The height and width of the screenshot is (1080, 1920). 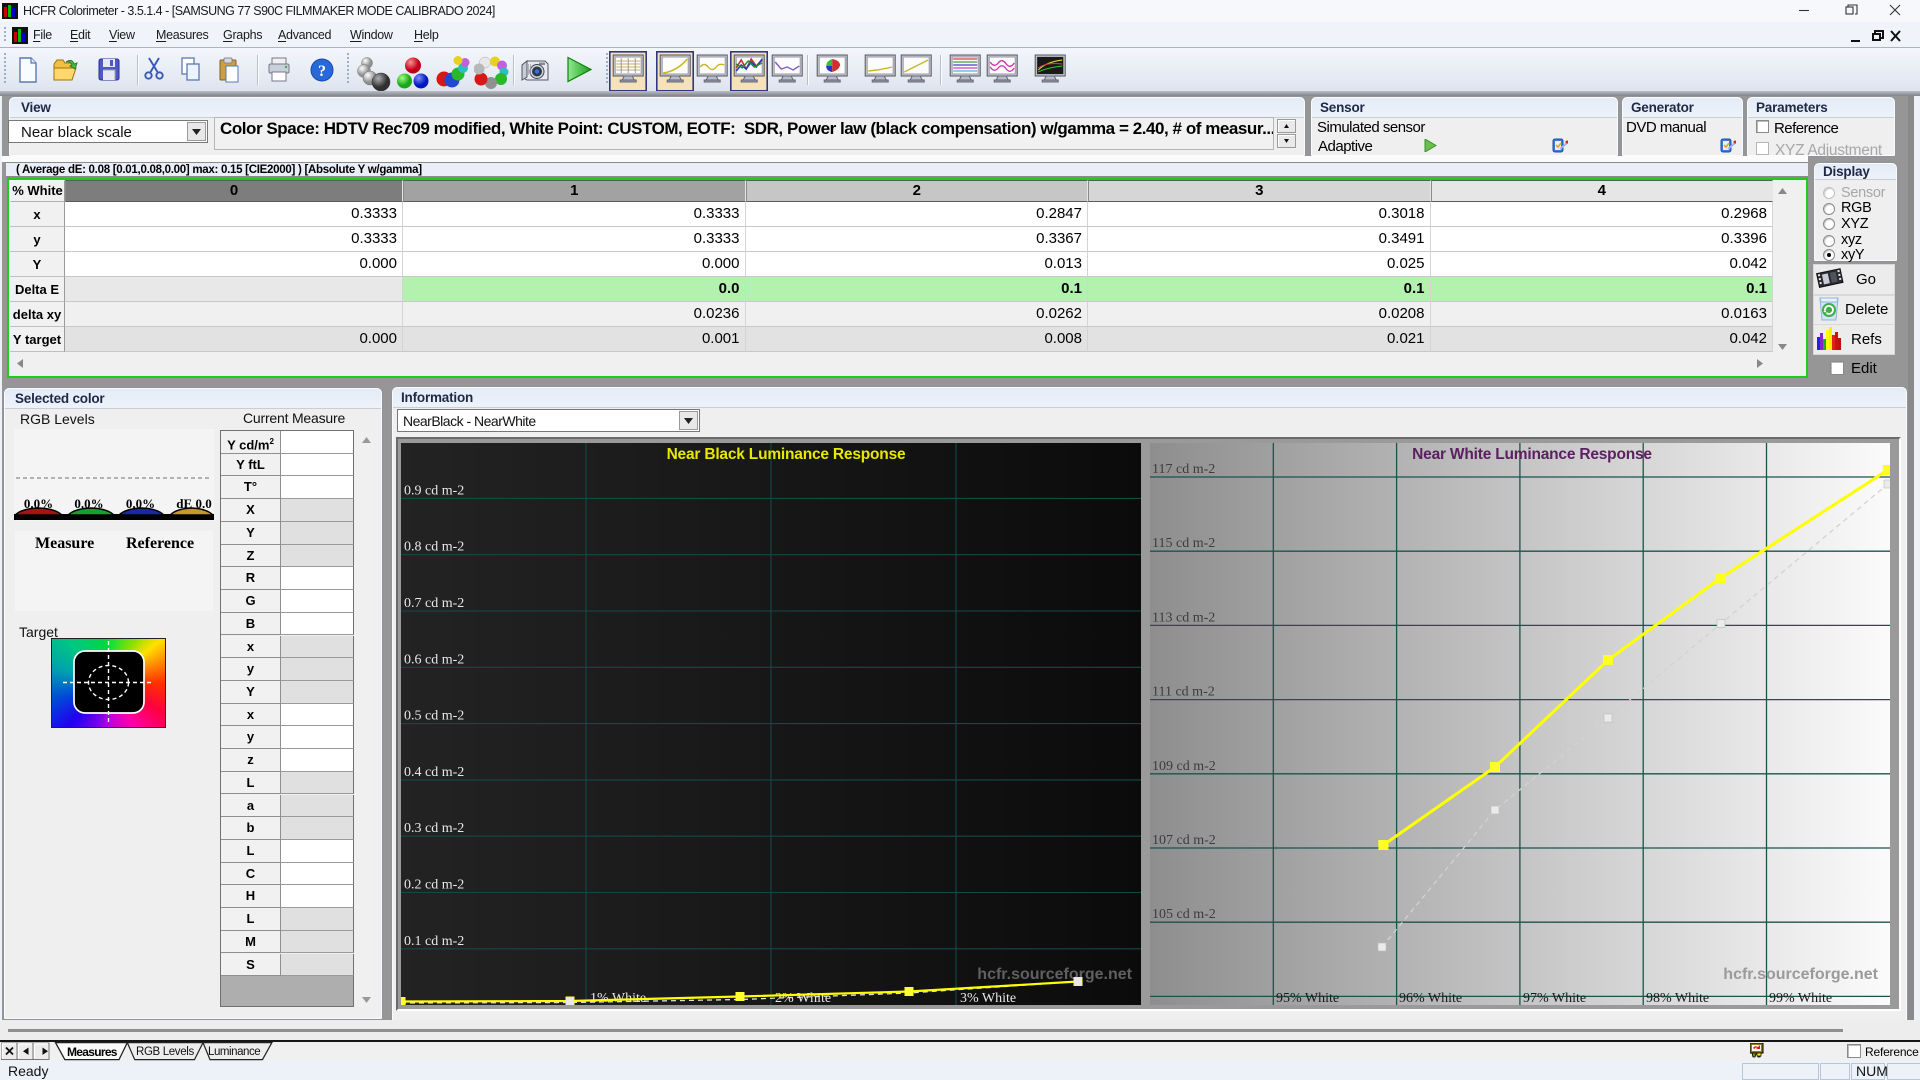 I want to click on svg-text: 115 cd m-2, so click(x=1183, y=543).